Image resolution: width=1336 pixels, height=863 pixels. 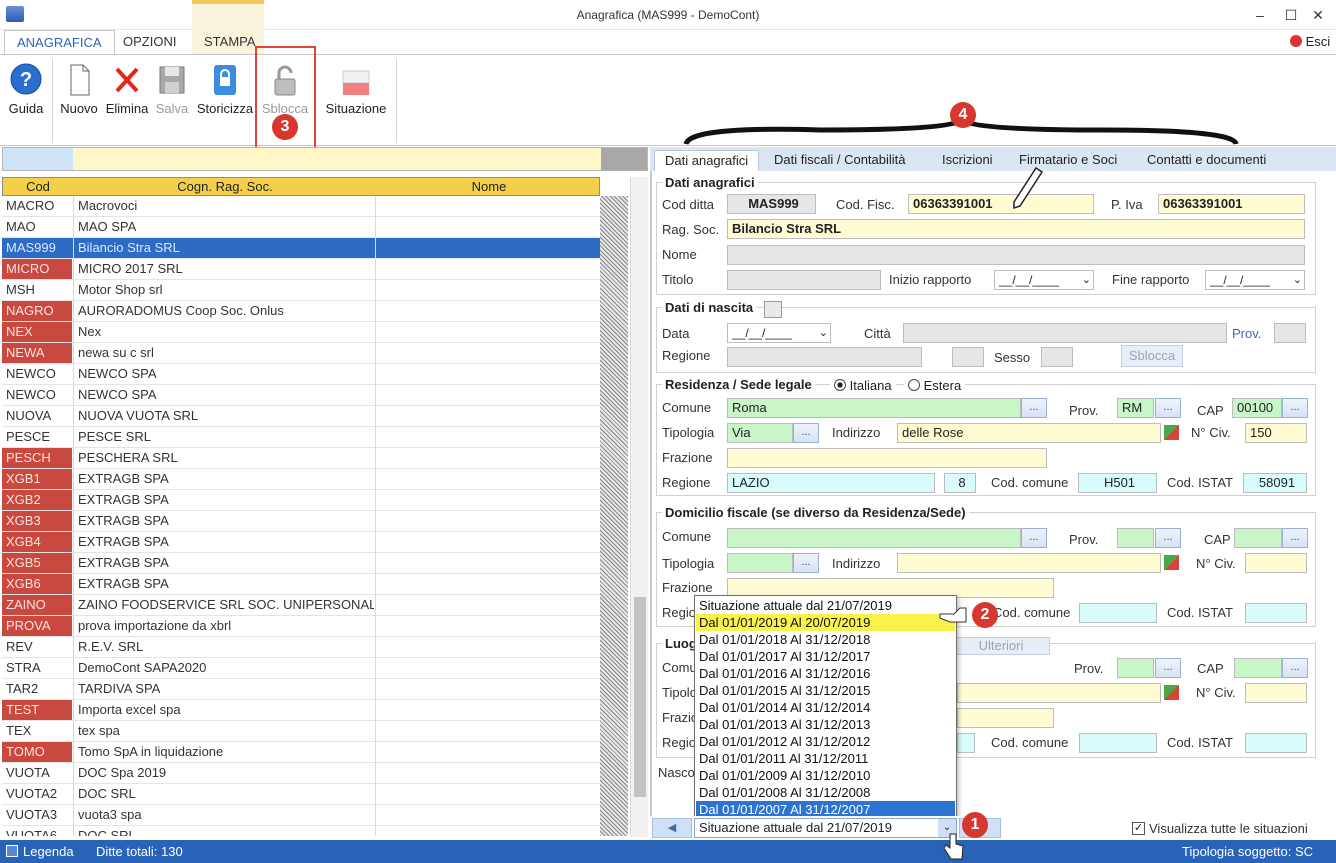 What do you see at coordinates (301, 831) in the screenshot?
I see `table-row: VUOTA6 DOC SRL` at bounding box center [301, 831].